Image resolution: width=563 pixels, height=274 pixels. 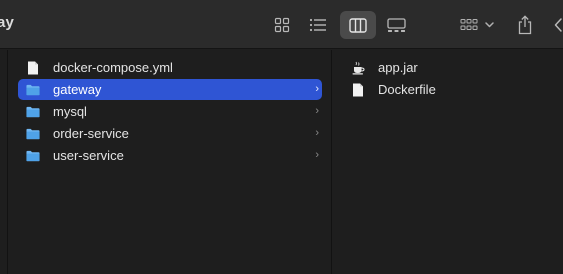 I want to click on list-item-mysql: mysql ›, so click(x=170, y=111).